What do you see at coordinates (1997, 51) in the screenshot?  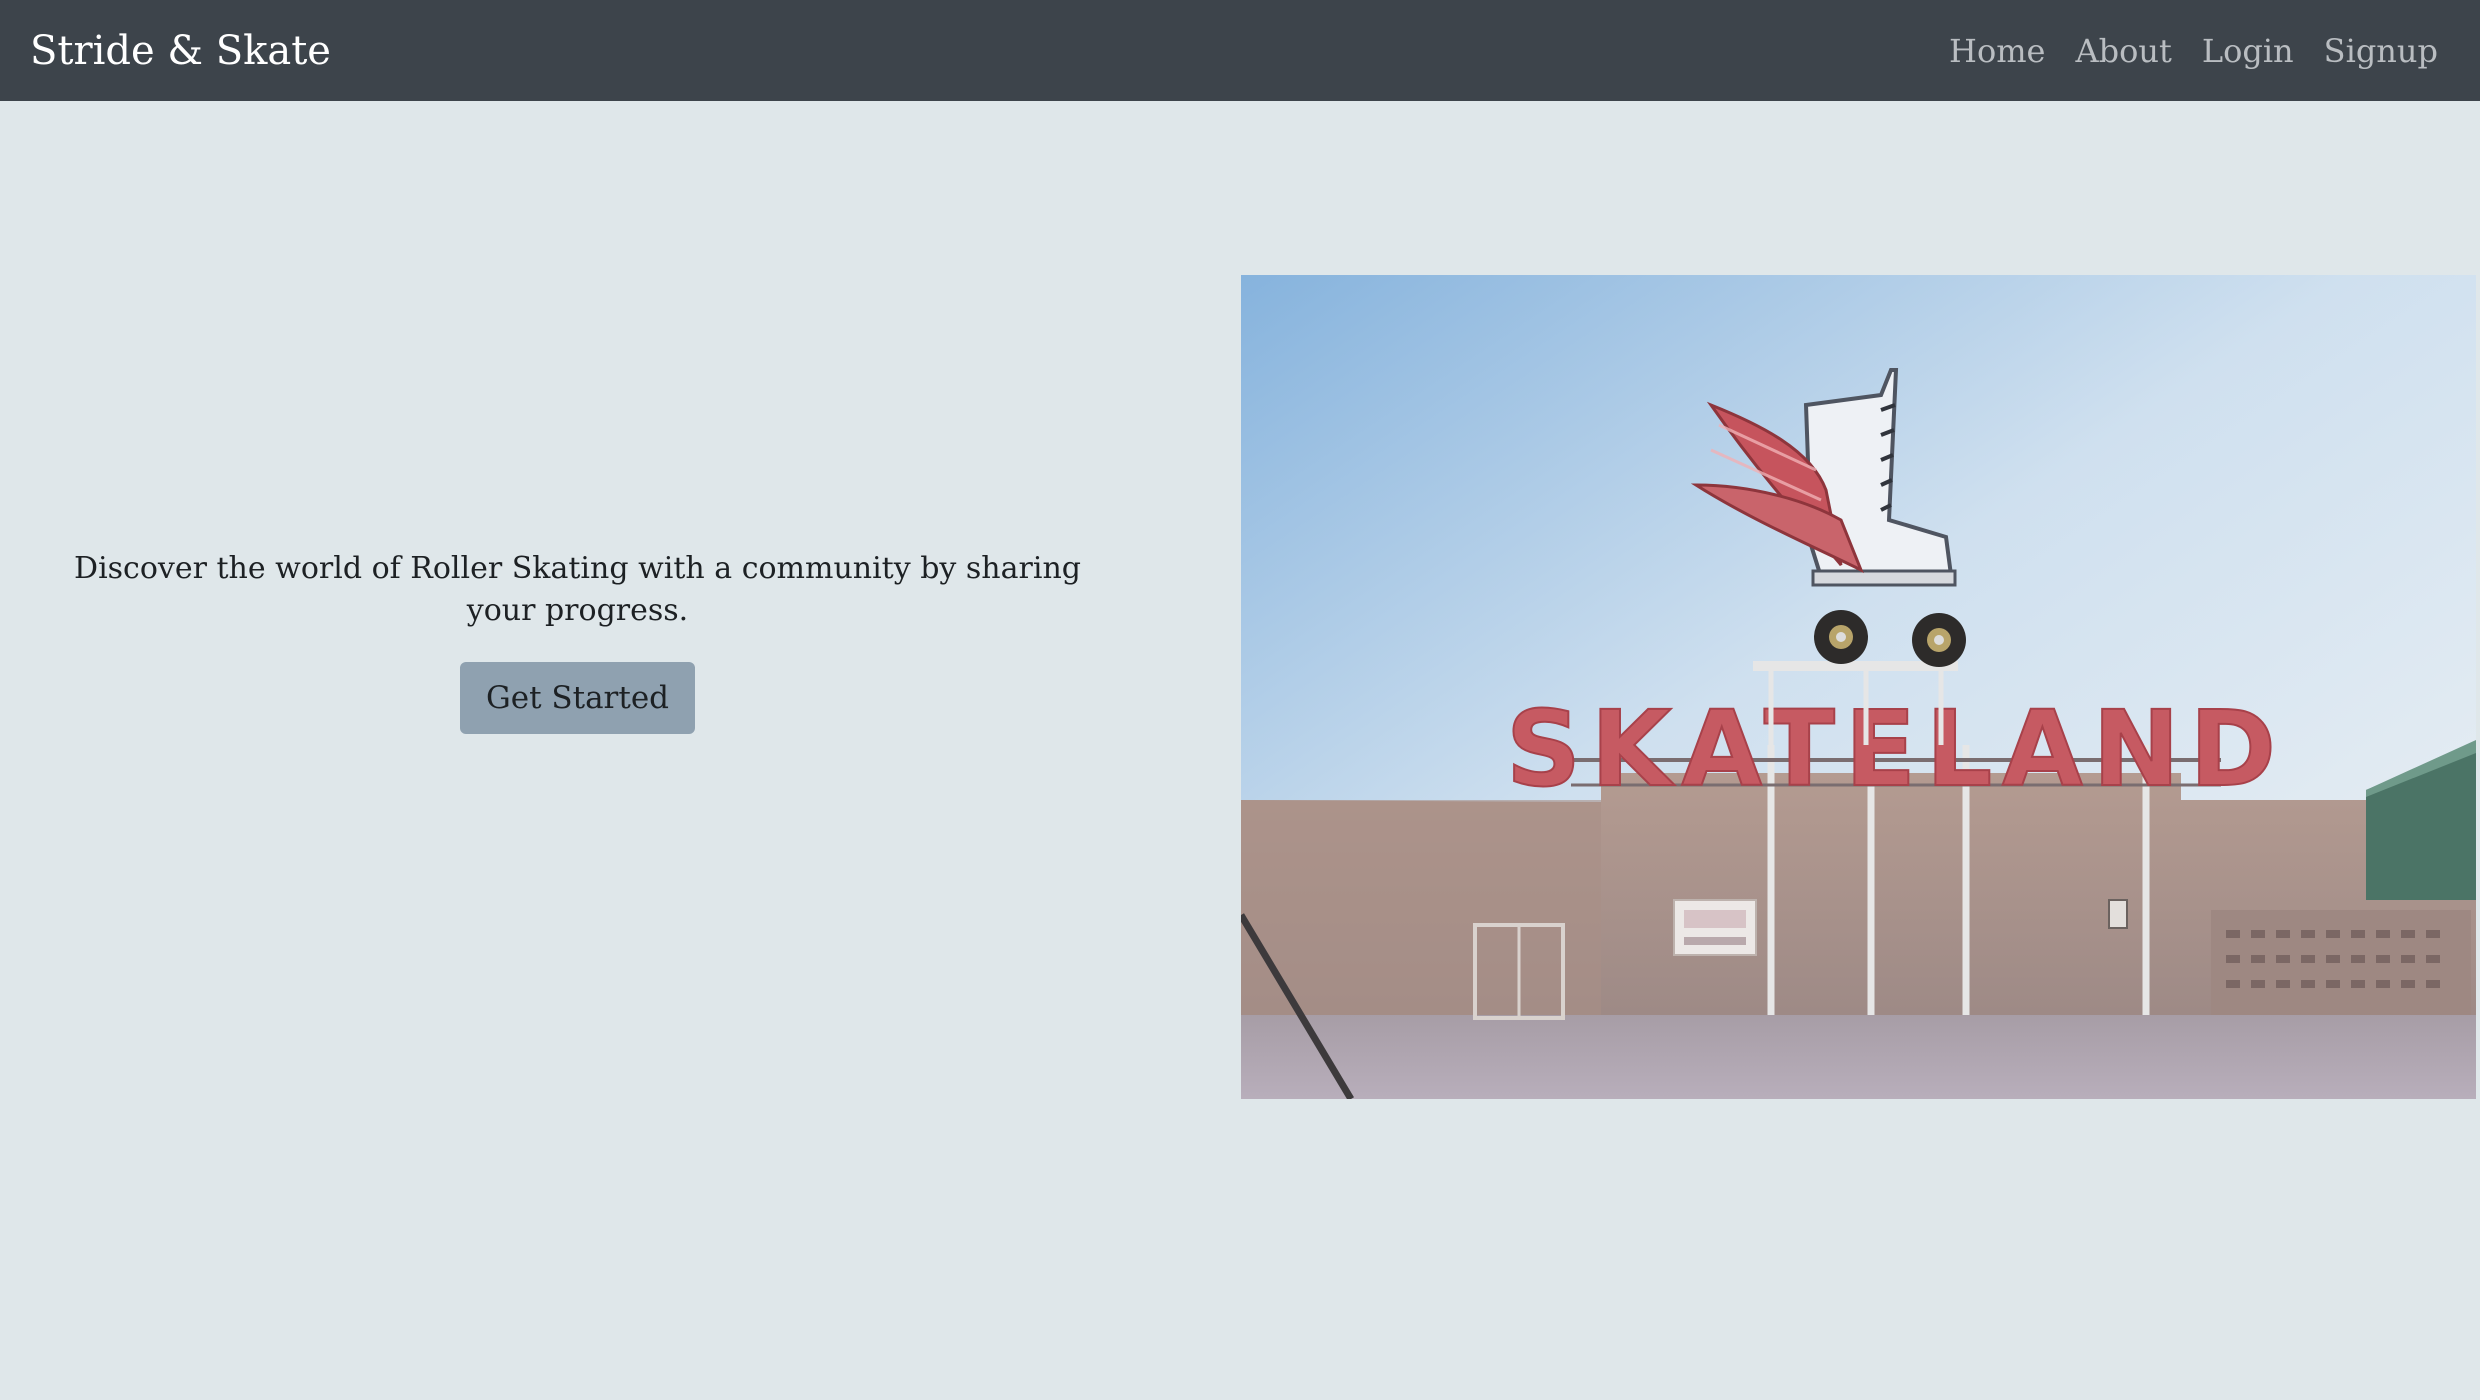 I see `nav-link-home: Home` at bounding box center [1997, 51].